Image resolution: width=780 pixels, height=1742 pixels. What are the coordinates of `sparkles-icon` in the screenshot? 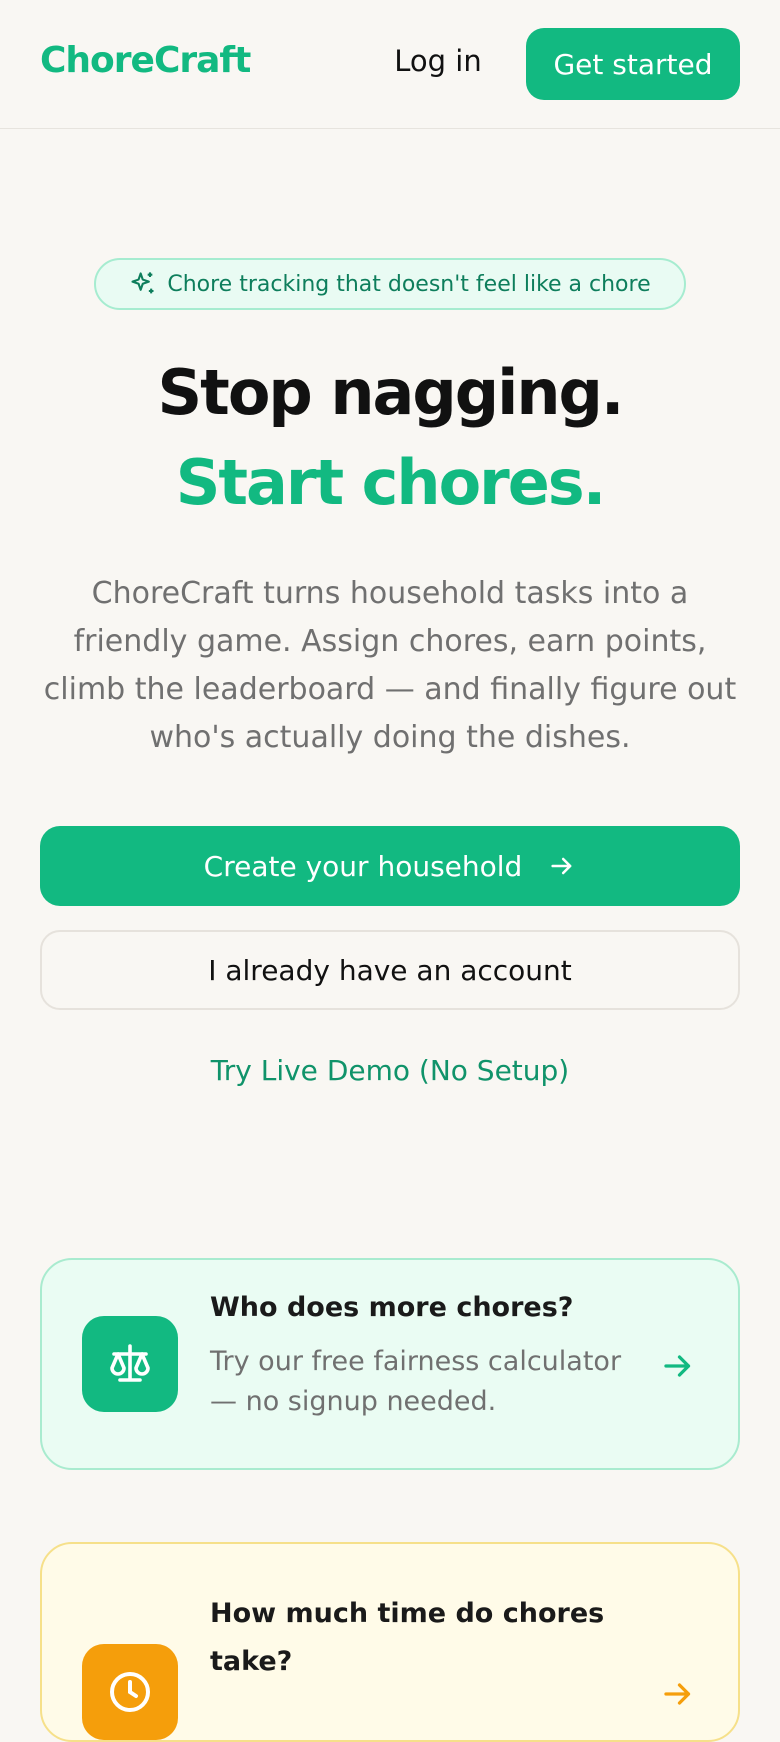 It's located at (142, 283).